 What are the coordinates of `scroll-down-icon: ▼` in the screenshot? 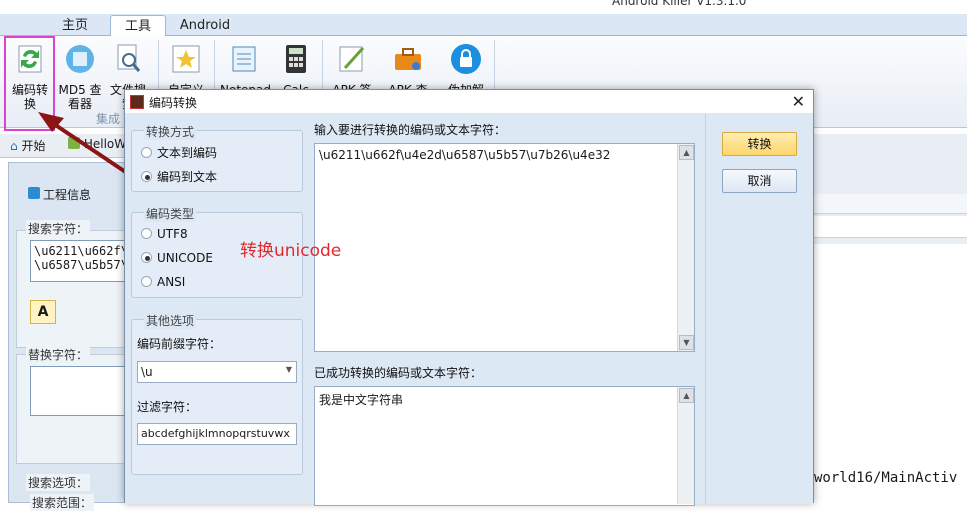 It's located at (686, 342).